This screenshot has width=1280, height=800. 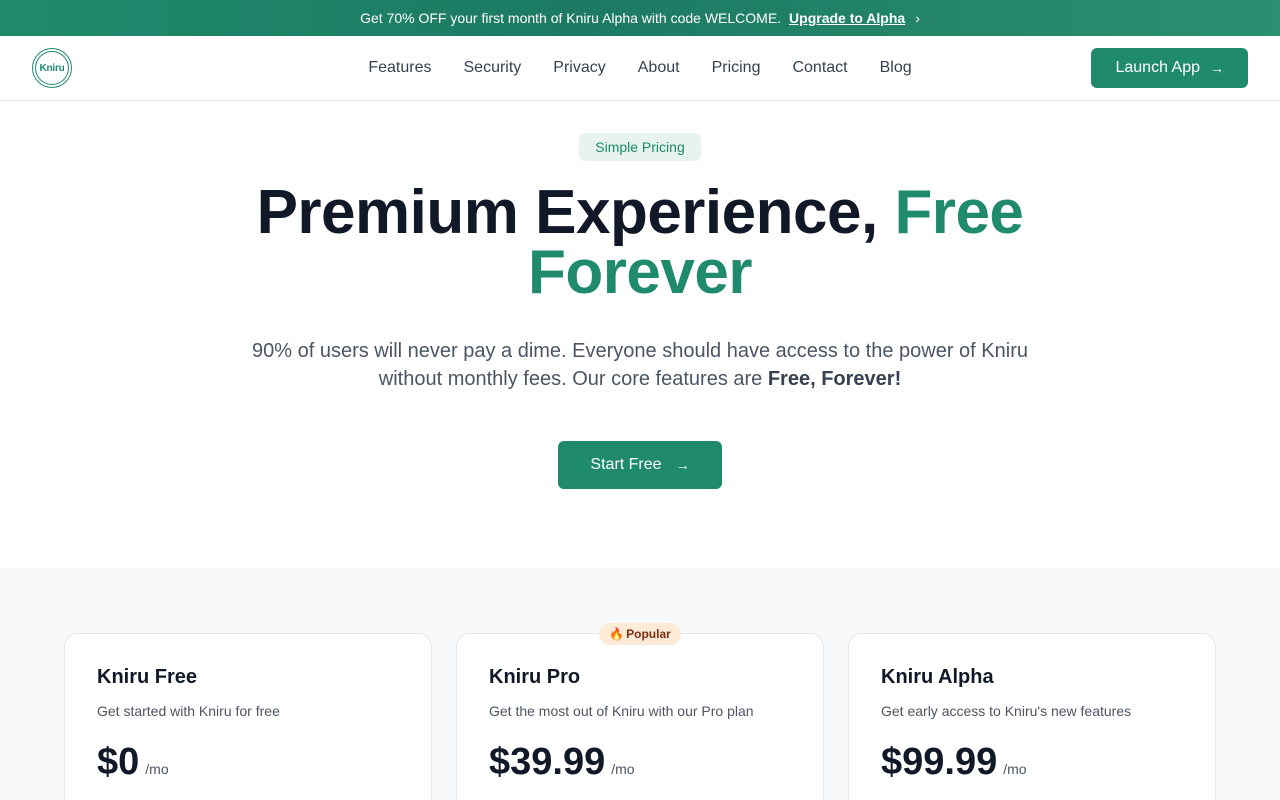 What do you see at coordinates (248, 762) in the screenshot?
I see `plan-price-row: $0 /mo` at bounding box center [248, 762].